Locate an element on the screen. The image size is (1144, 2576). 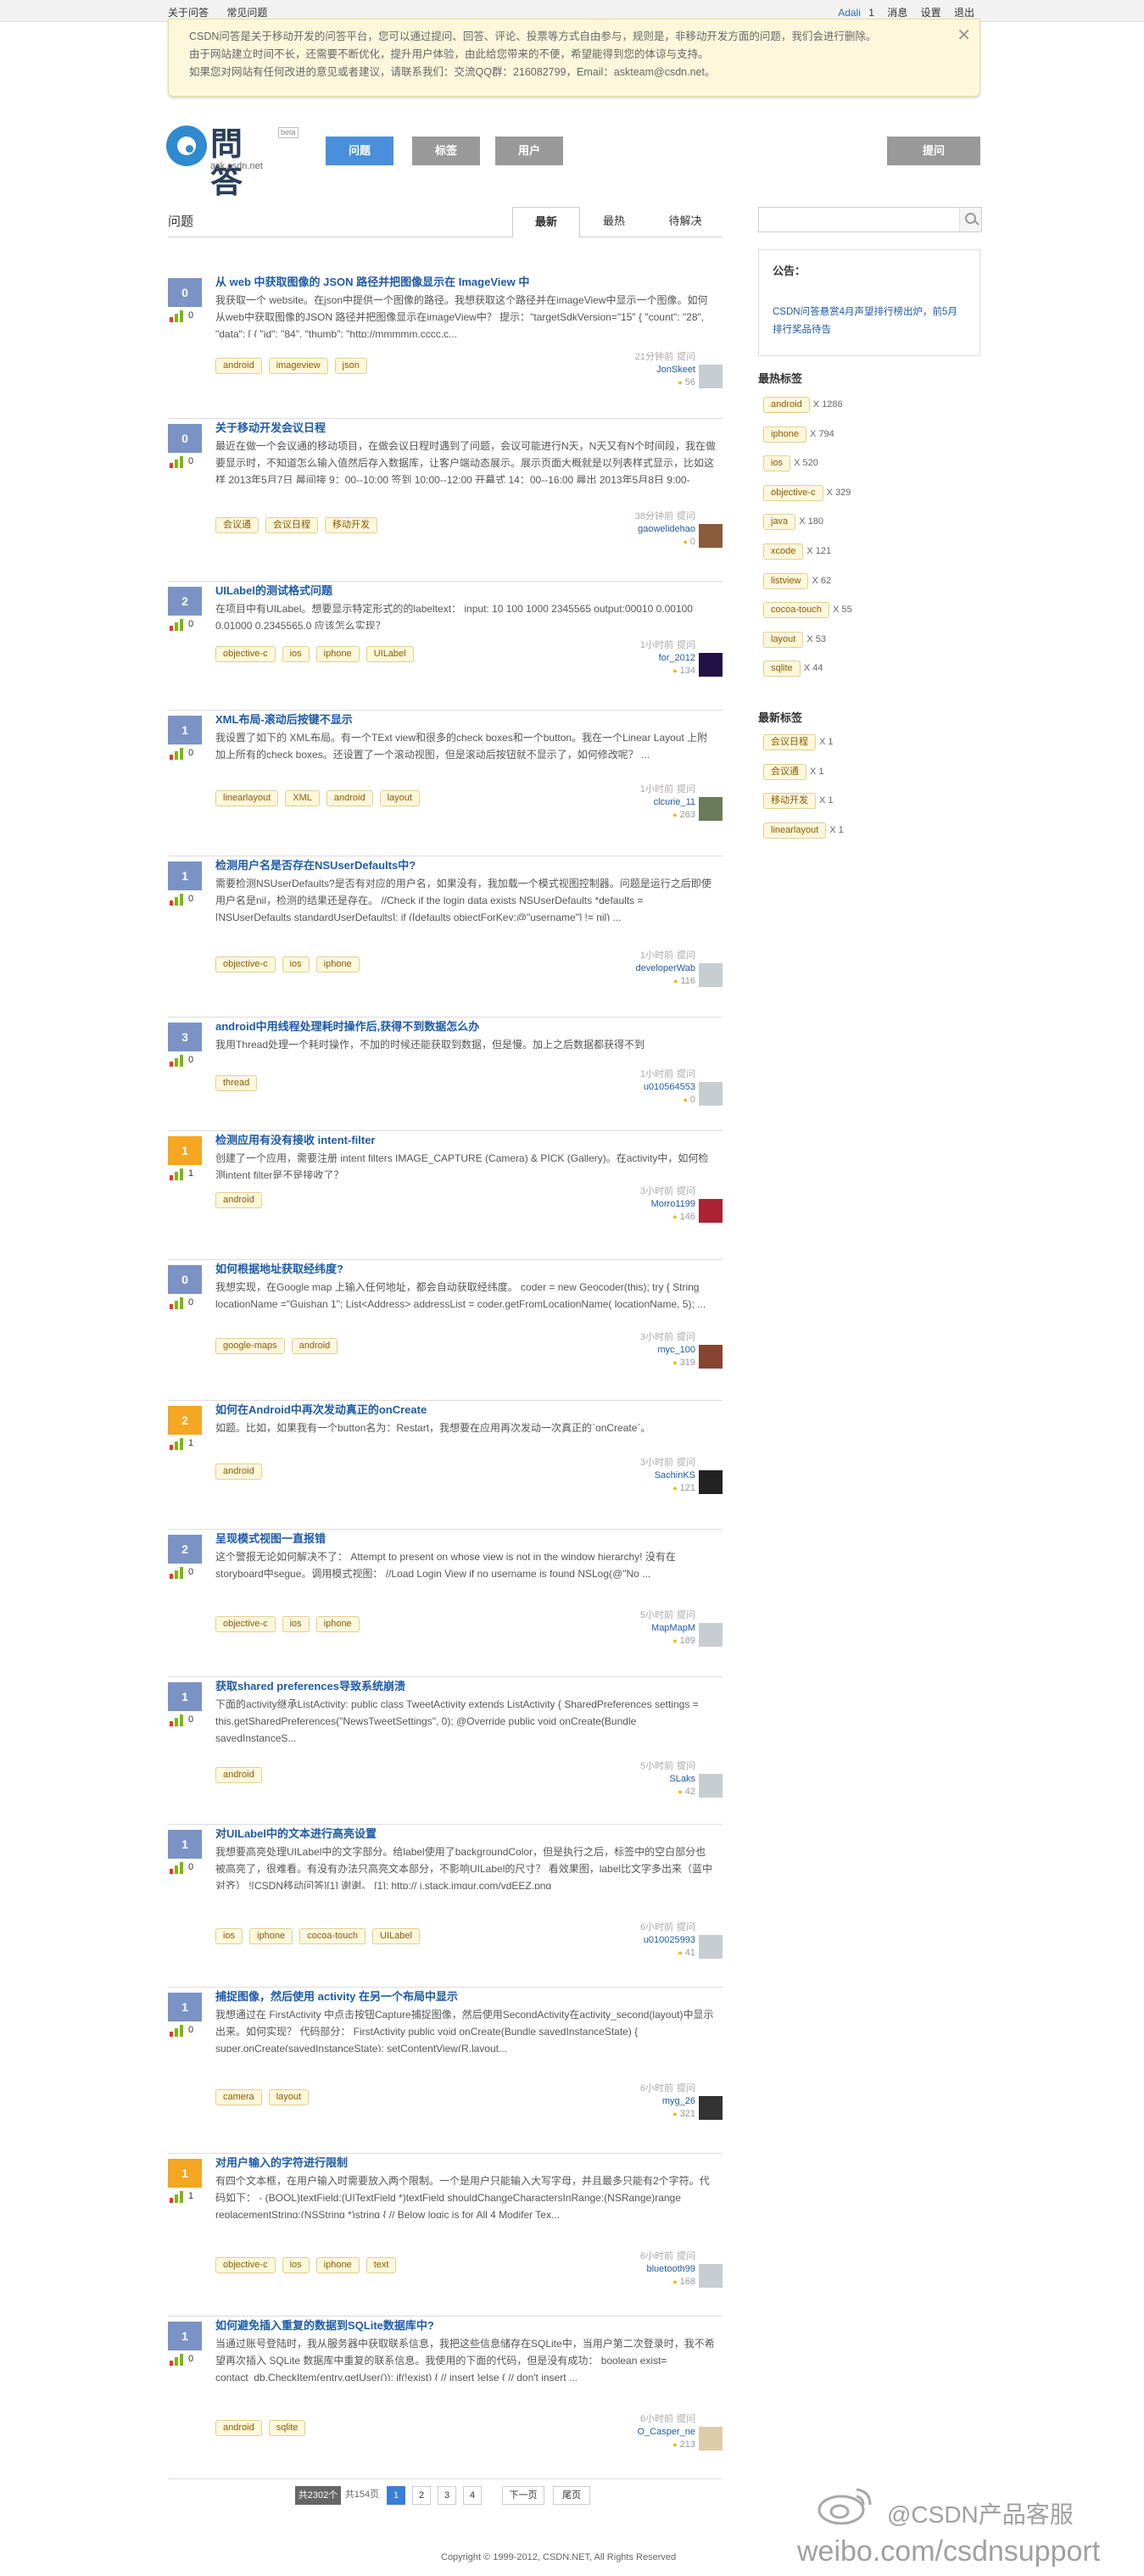
author-link: Morro1199 is located at coordinates (666, 1204).